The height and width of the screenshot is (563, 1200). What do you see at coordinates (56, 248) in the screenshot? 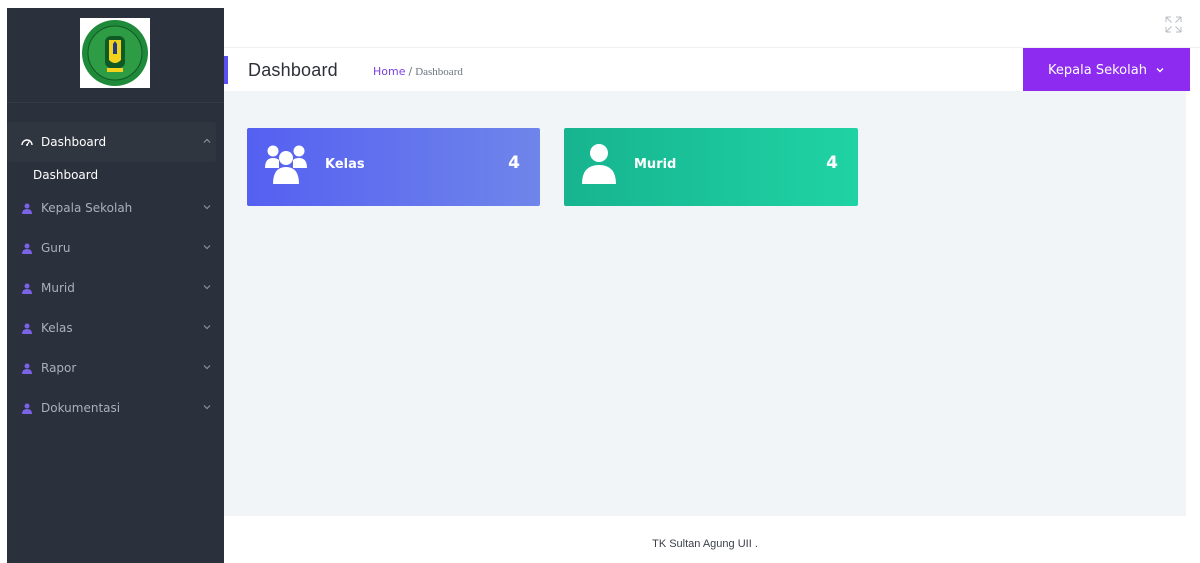
I see `sidebar-item-label: Guru` at bounding box center [56, 248].